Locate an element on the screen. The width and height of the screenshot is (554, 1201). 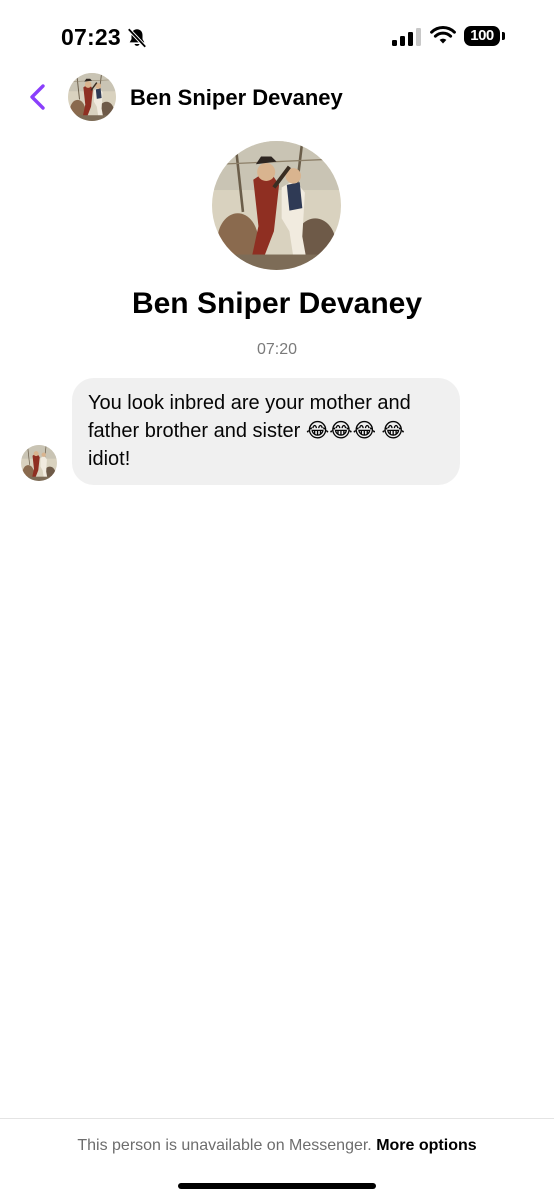
header-avatar is located at coordinates (92, 97).